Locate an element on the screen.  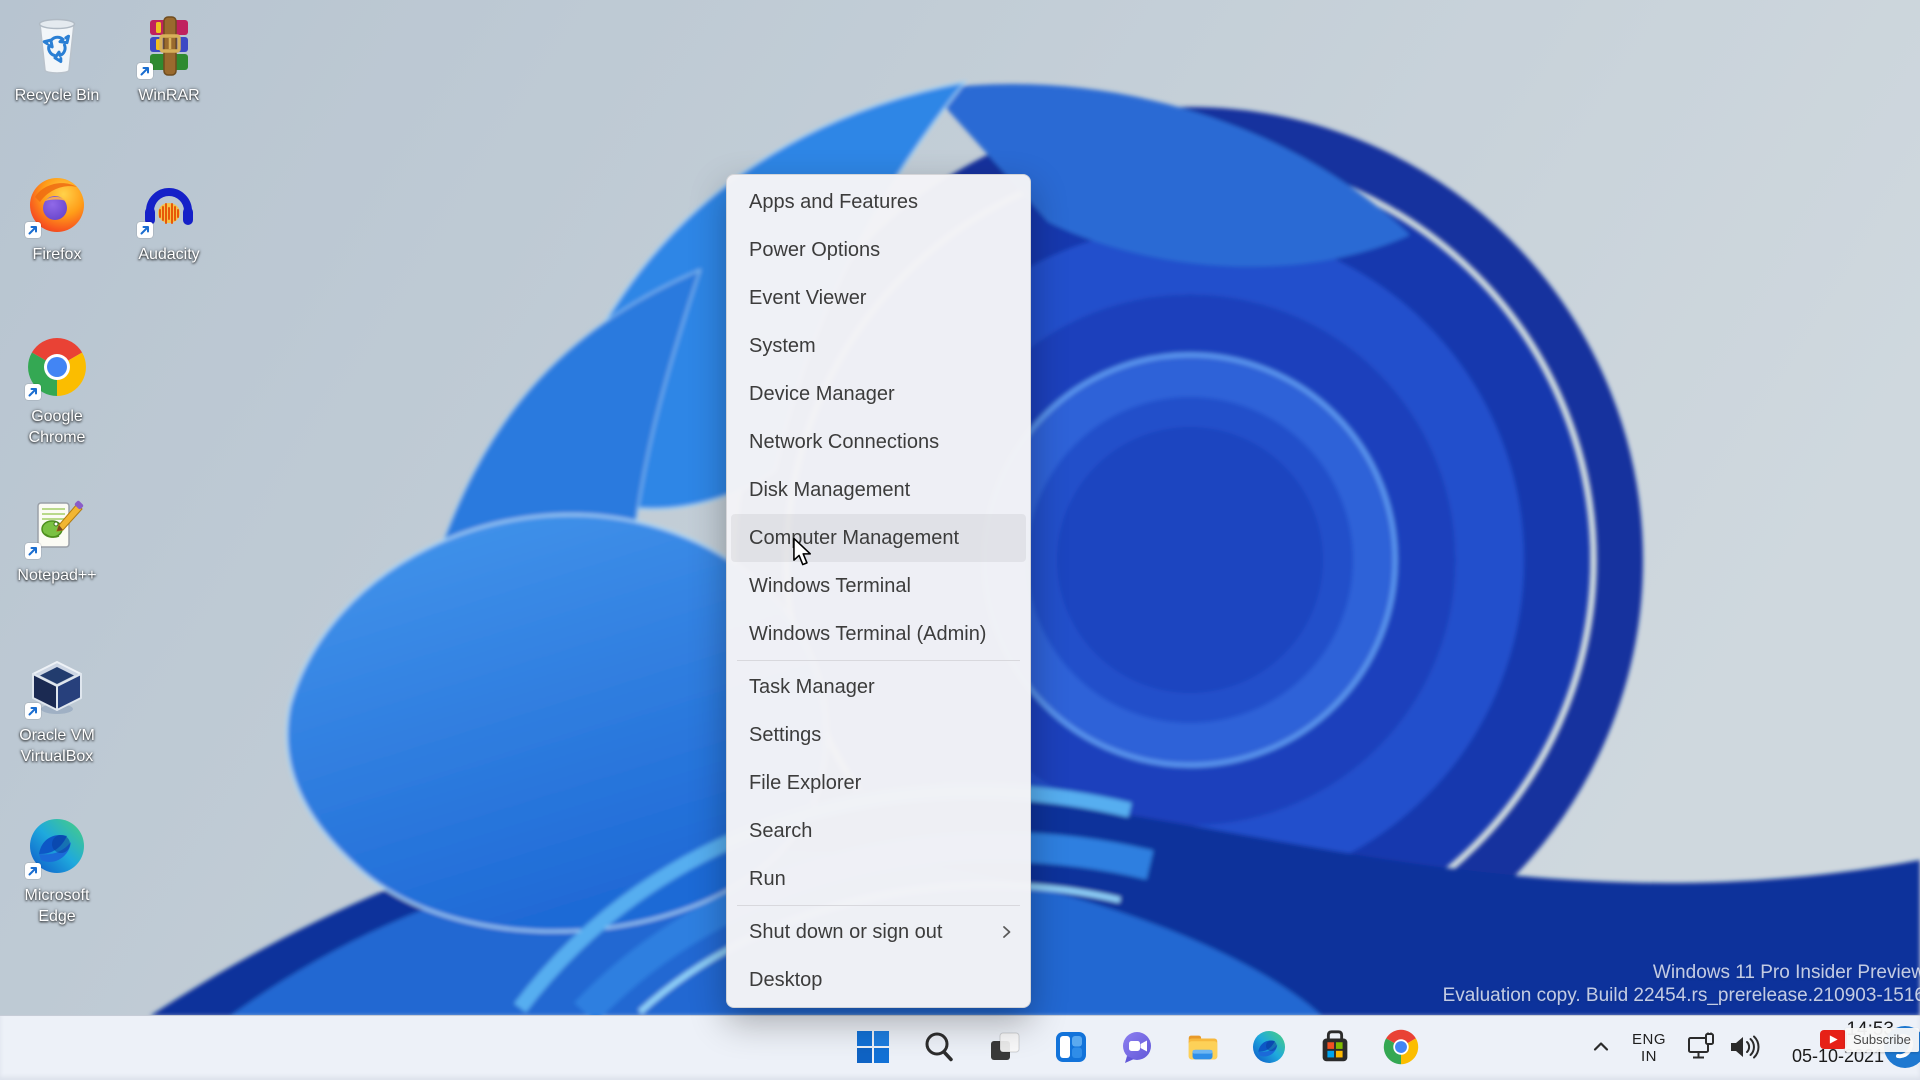
watermark-line1: Windows 11 Pro Insider Preview is located at coordinates (1786, 972).